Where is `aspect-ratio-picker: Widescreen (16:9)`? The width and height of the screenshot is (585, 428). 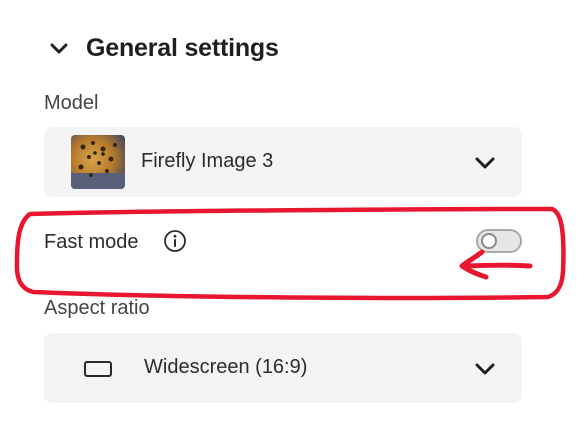
aspect-ratio-picker: Widescreen (16:9) is located at coordinates (283, 368).